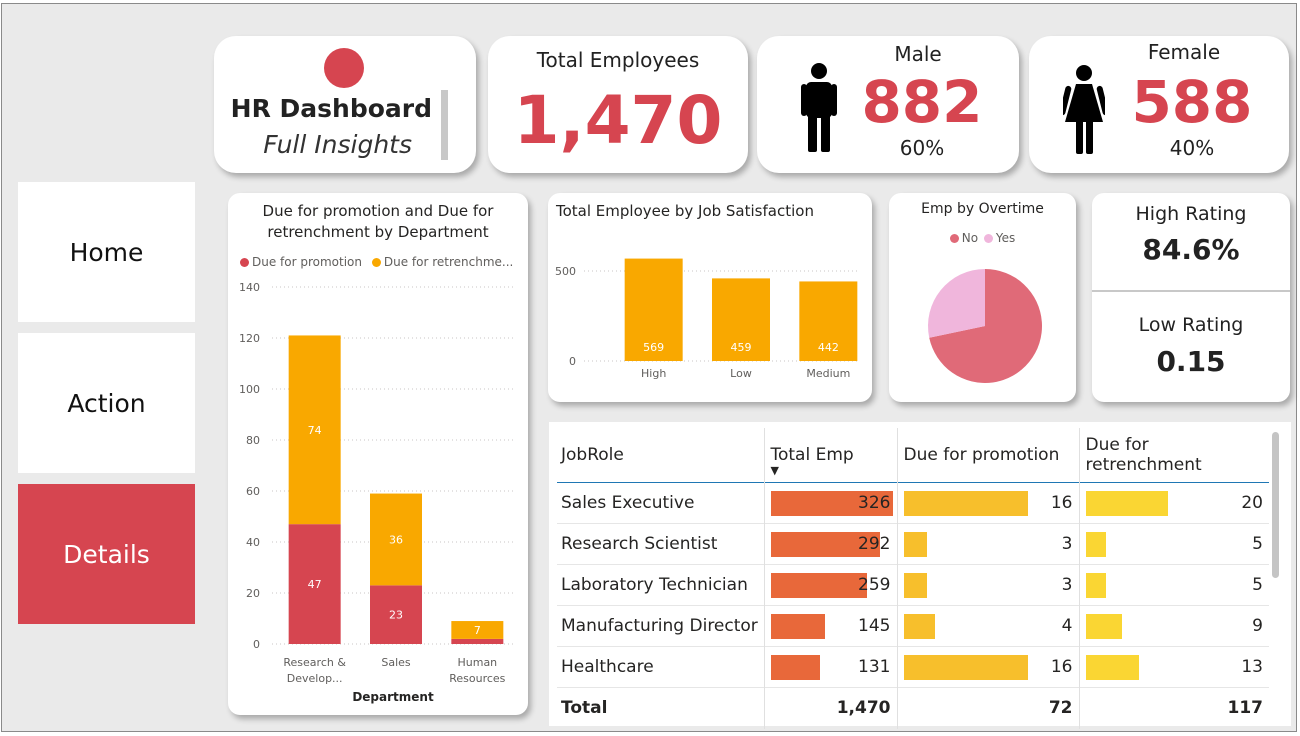  I want to click on row-due-retrenchment: 20, so click(1174, 502).